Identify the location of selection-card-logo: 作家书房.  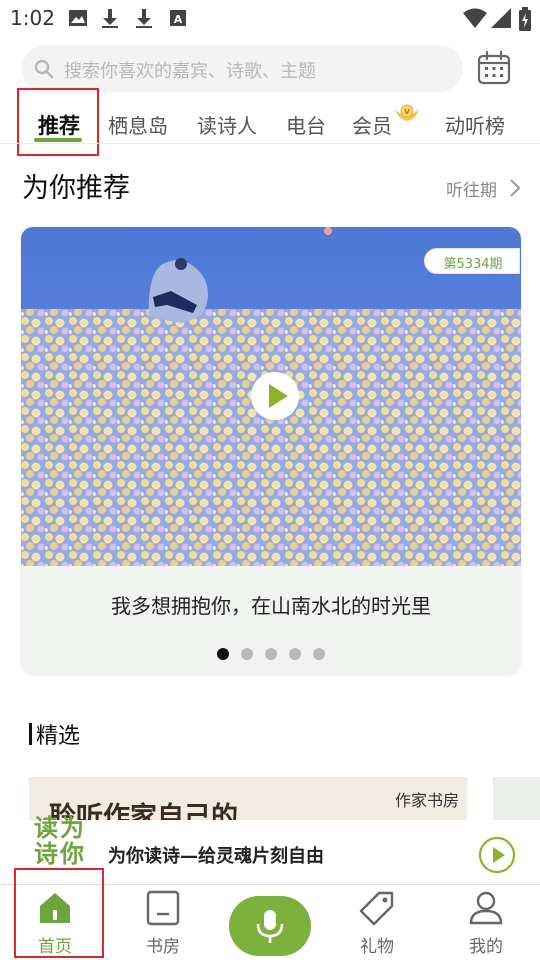
(427, 800).